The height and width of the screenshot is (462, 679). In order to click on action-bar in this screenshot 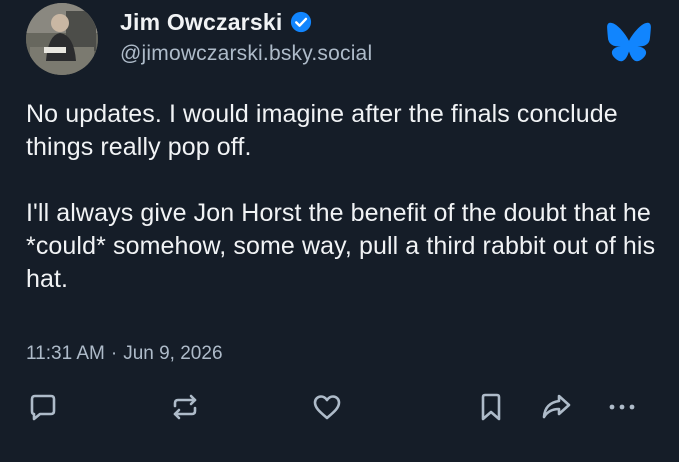, I will do `click(339, 410)`.